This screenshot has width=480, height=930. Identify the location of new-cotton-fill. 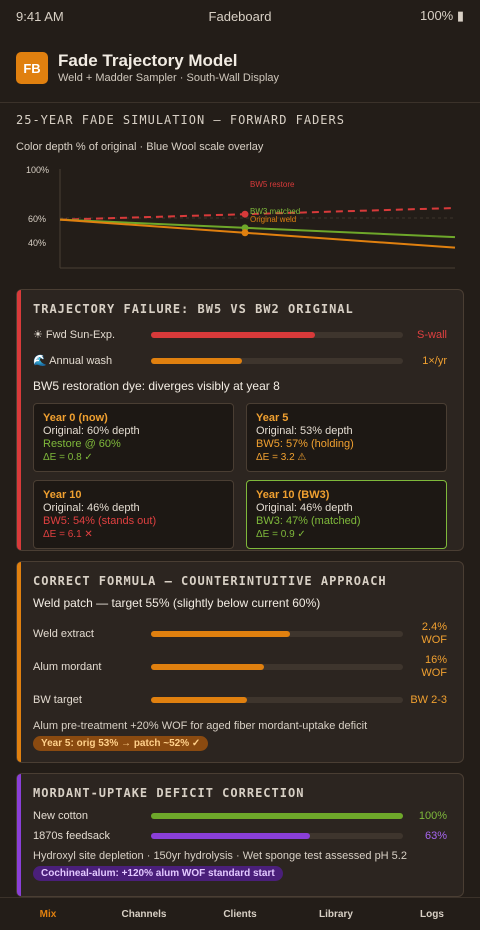
(277, 816).